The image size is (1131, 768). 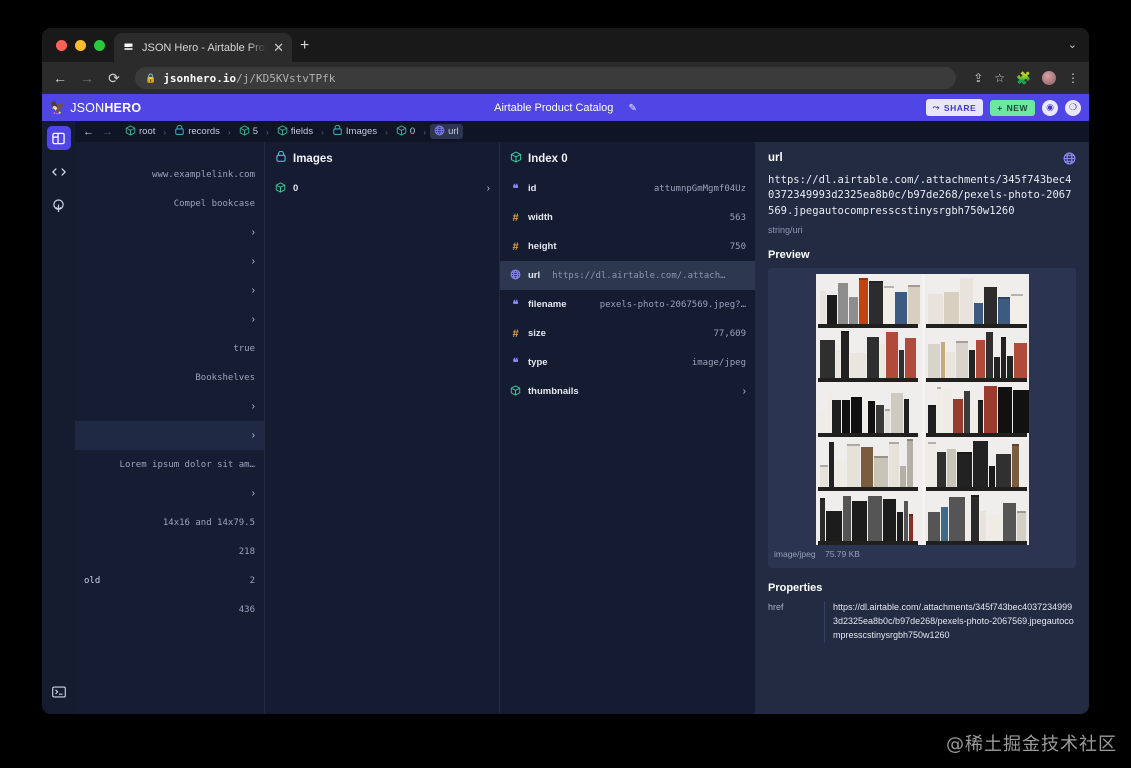 I want to click on star-icon: ☆, so click(x=999, y=78).